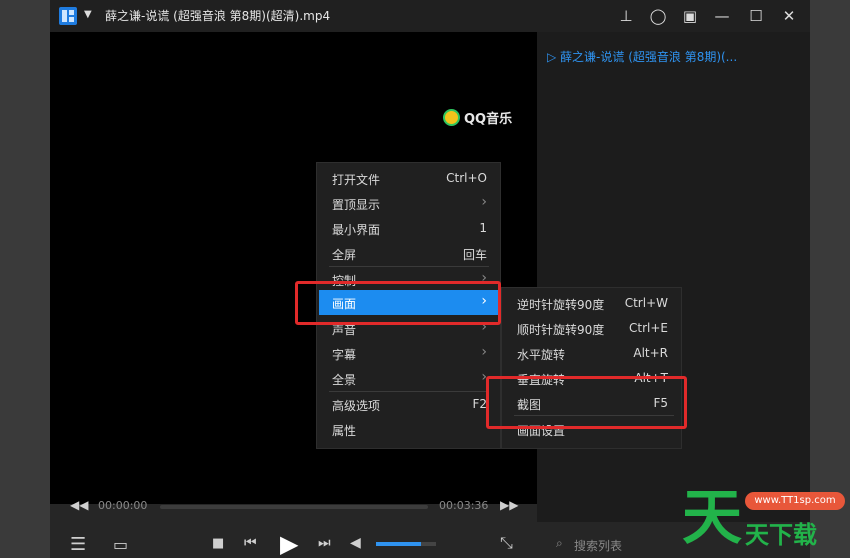  I want to click on volume-slider, so click(406, 544).